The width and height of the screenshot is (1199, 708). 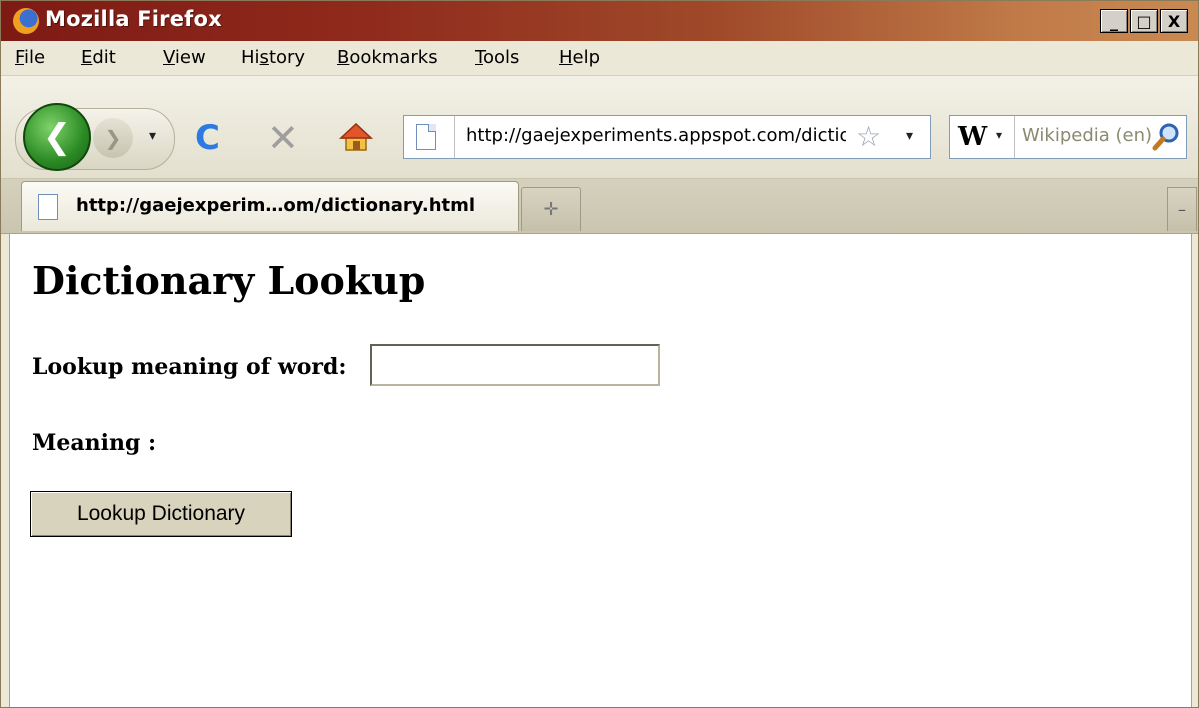 What do you see at coordinates (48, 207) in the screenshot?
I see `tab-page-icon` at bounding box center [48, 207].